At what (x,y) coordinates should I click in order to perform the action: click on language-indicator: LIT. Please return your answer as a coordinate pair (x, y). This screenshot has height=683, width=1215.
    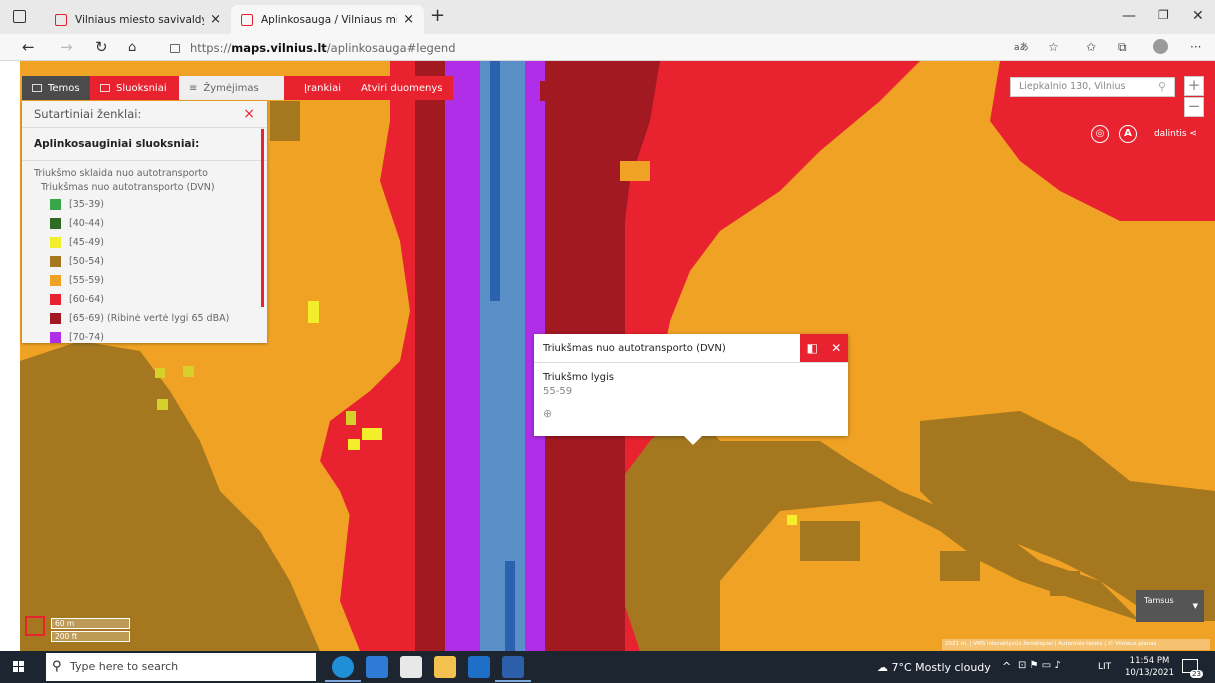
    Looking at the image, I should click on (1104, 667).